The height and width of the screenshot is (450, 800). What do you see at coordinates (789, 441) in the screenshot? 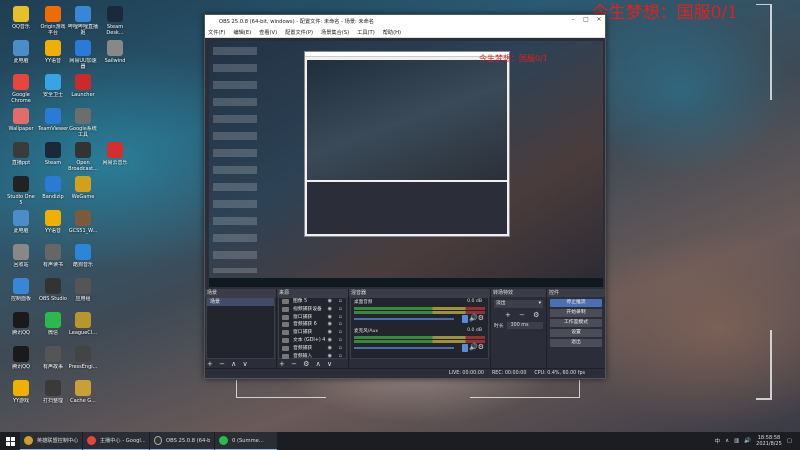
I see `notification-icon: ▢` at bounding box center [789, 441].